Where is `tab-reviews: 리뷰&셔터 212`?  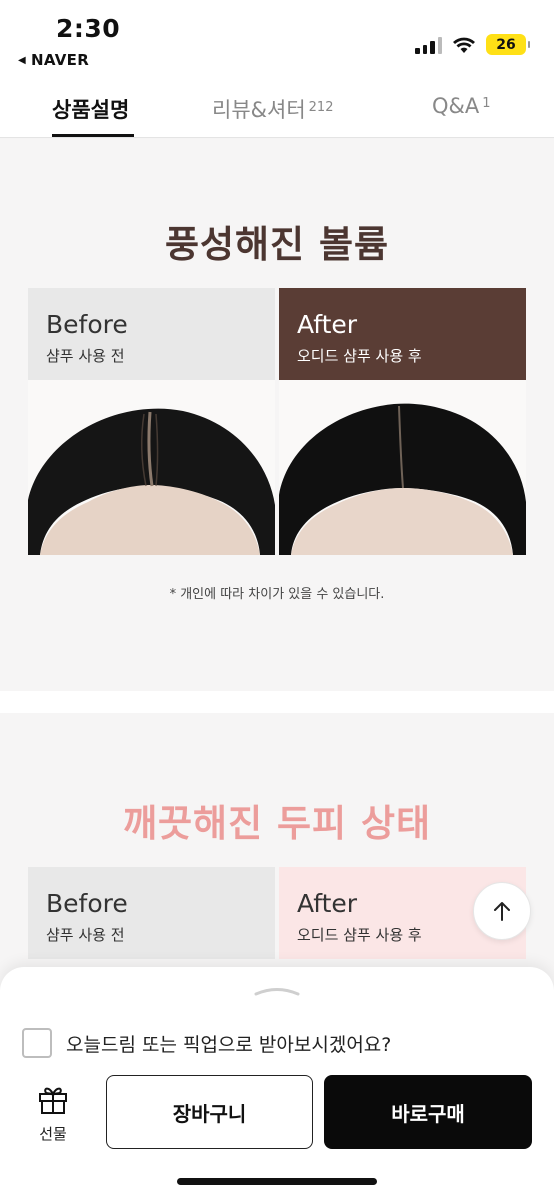 tab-reviews: 리뷰&셔터 212 is located at coordinates (272, 109).